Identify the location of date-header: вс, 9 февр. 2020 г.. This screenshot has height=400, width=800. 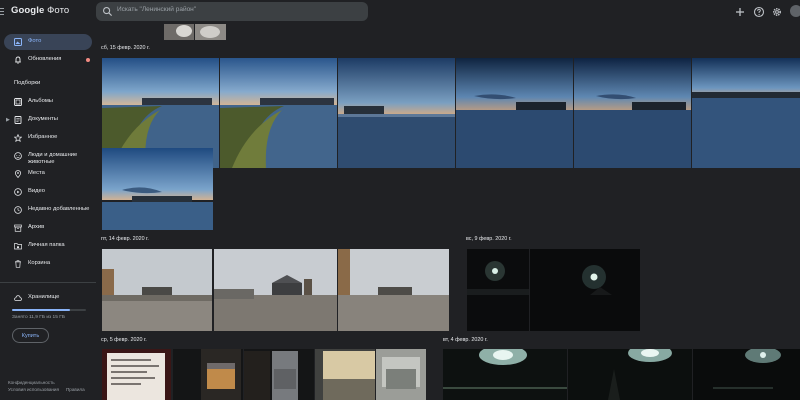
(489, 239).